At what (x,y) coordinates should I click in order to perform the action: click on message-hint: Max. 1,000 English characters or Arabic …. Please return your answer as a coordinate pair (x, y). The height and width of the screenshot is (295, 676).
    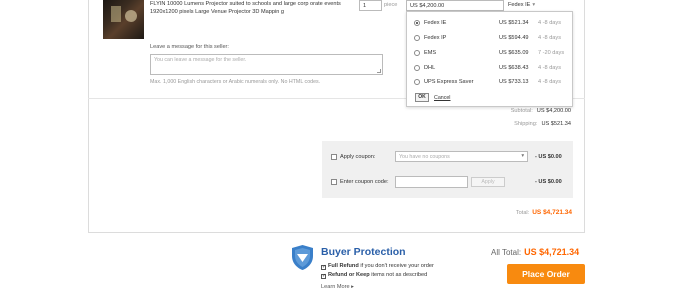
    Looking at the image, I should click on (235, 82).